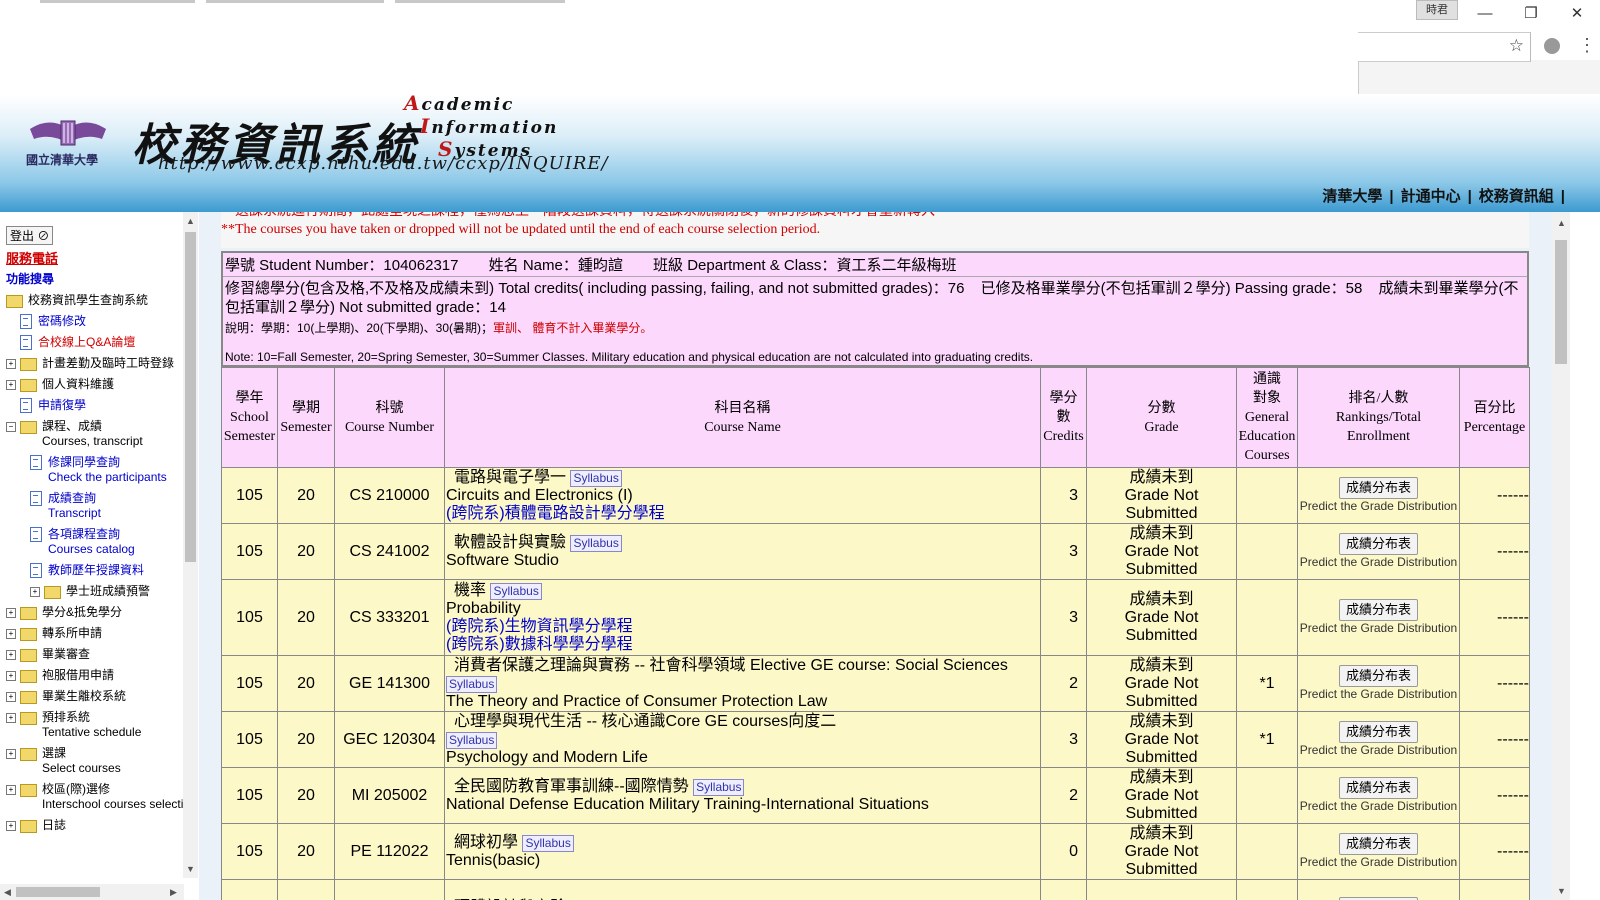  What do you see at coordinates (539, 495) in the screenshot?
I see `course-name-en: Circuits and Electronics (I)` at bounding box center [539, 495].